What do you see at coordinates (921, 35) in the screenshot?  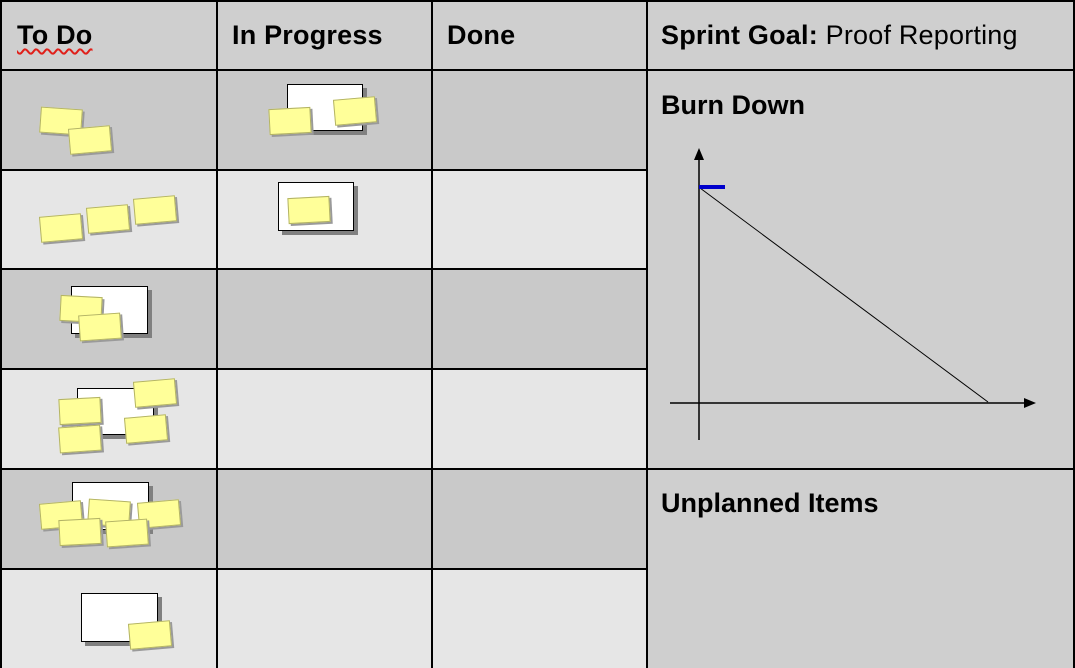 I see `sprint-goal-value: Proof Reporting` at bounding box center [921, 35].